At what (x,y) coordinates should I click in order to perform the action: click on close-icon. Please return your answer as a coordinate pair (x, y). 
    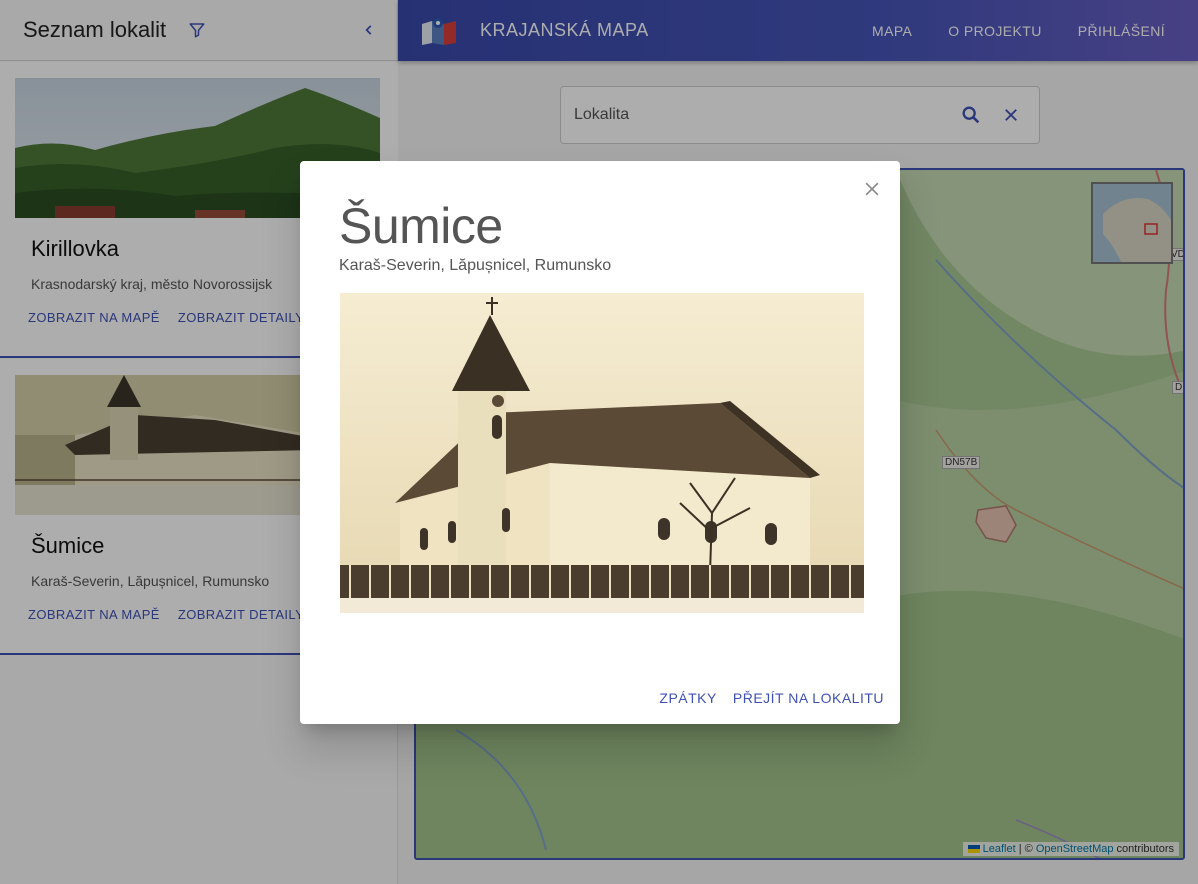
    Looking at the image, I should click on (872, 189).